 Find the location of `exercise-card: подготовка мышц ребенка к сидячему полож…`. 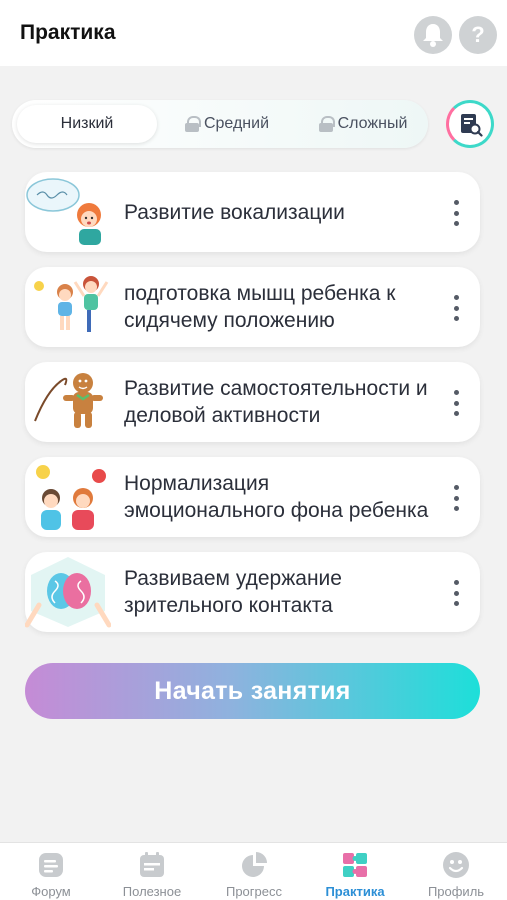

exercise-card: подготовка мышц ребенка к сидячему полож… is located at coordinates (252, 307).